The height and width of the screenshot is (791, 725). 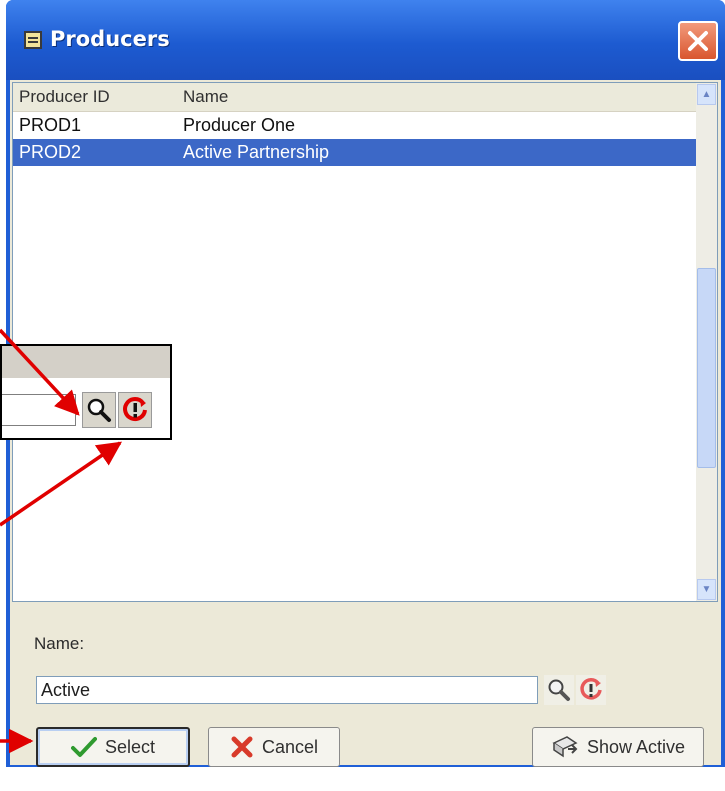 I want to click on close-button, so click(x=698, y=41).